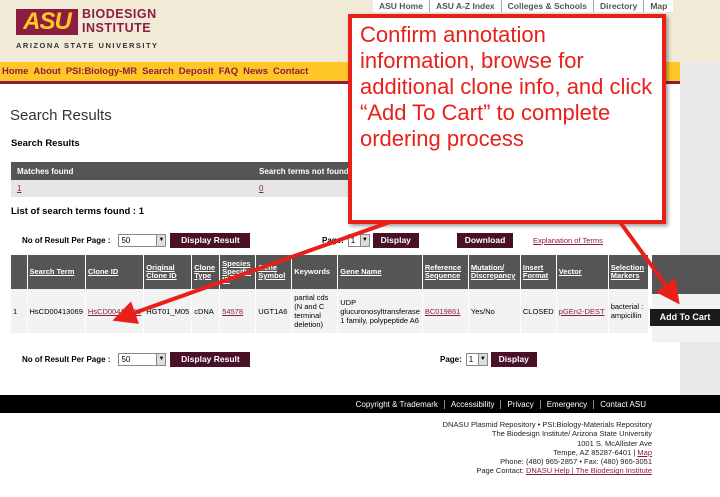 The image size is (720, 497). What do you see at coordinates (168, 272) in the screenshot?
I see `col-original-clone-id: Original Clone ID` at bounding box center [168, 272].